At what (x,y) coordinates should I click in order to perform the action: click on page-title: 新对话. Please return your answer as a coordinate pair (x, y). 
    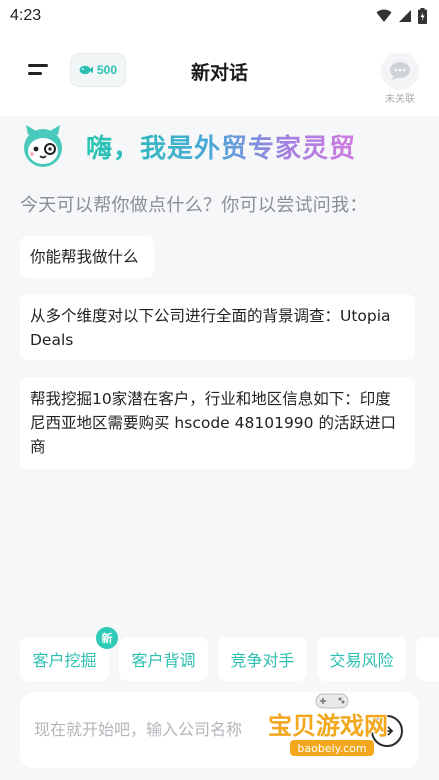
    Looking at the image, I should click on (219, 73).